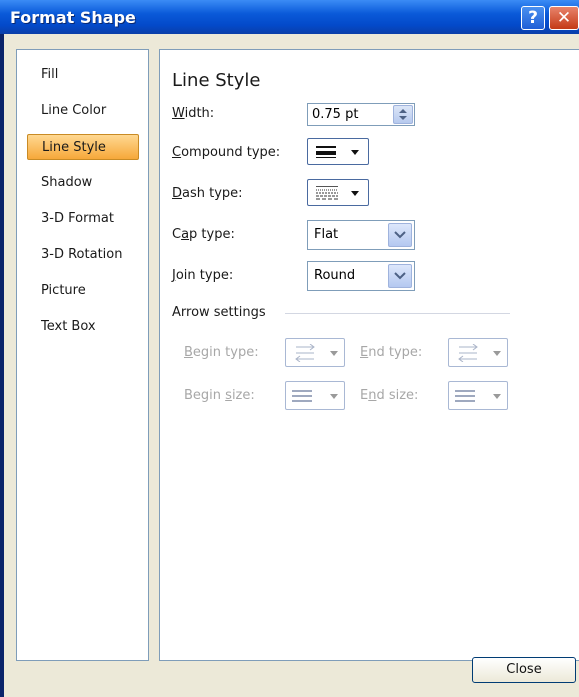 This screenshot has width=579, height=697. What do you see at coordinates (83, 291) in the screenshot?
I see `sidebar-item-picture: Picture` at bounding box center [83, 291].